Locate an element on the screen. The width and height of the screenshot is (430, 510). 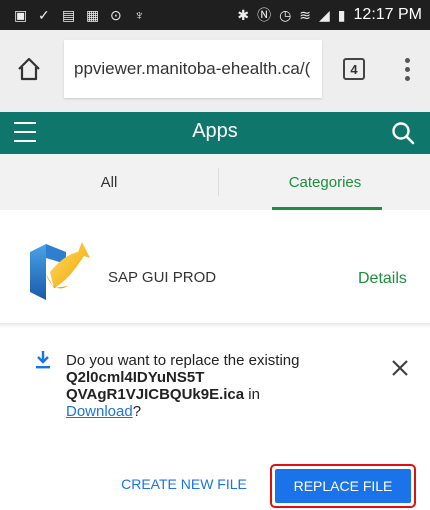
gallery-icon: ▣ is located at coordinates (21, 15).